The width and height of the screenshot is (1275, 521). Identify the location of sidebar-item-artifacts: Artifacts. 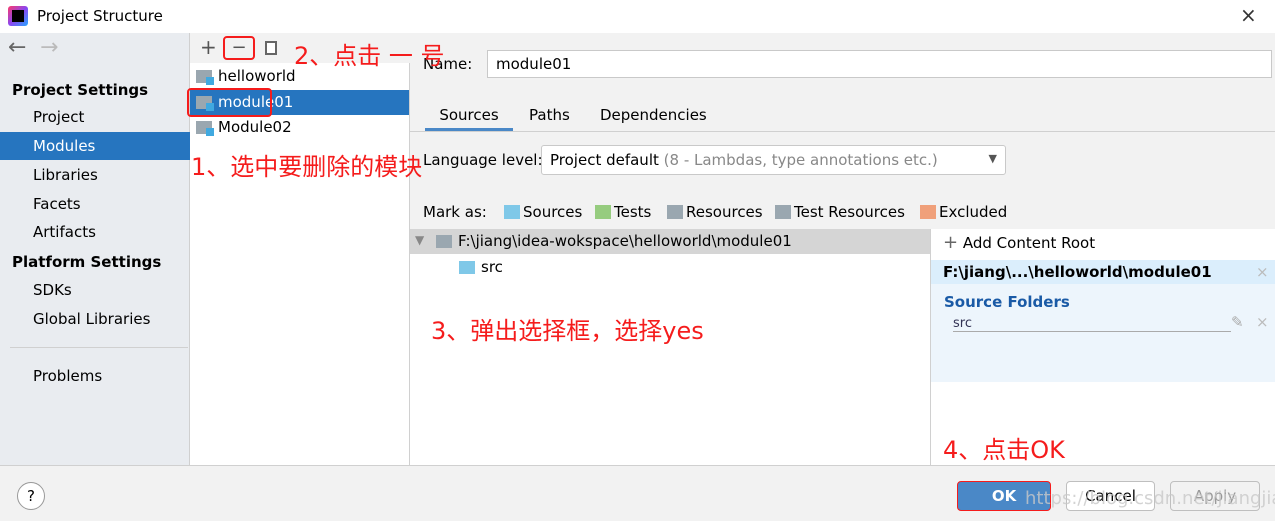
(95, 232).